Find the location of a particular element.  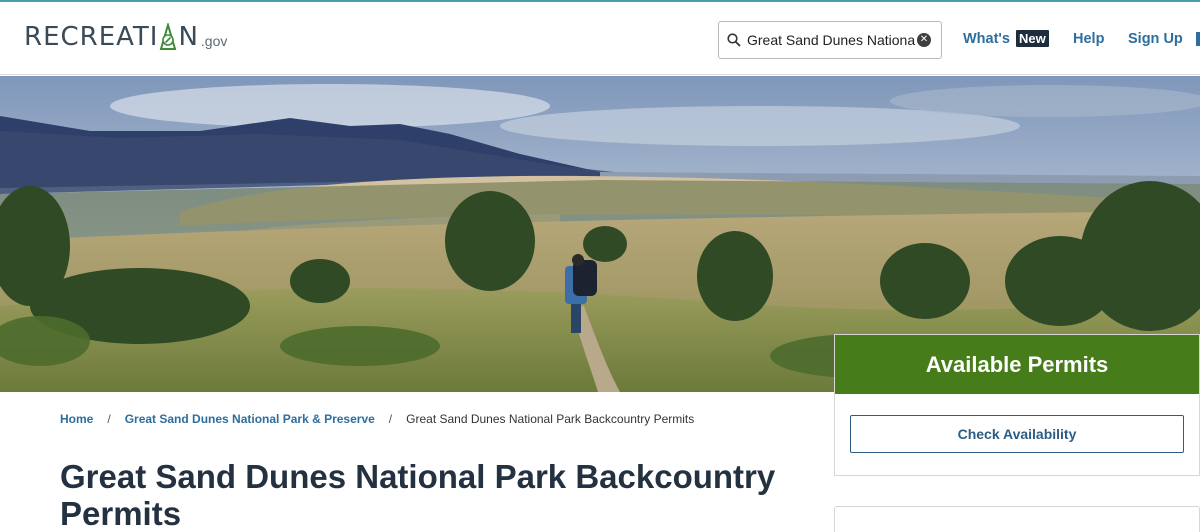

search-box: ✕ is located at coordinates (830, 40).